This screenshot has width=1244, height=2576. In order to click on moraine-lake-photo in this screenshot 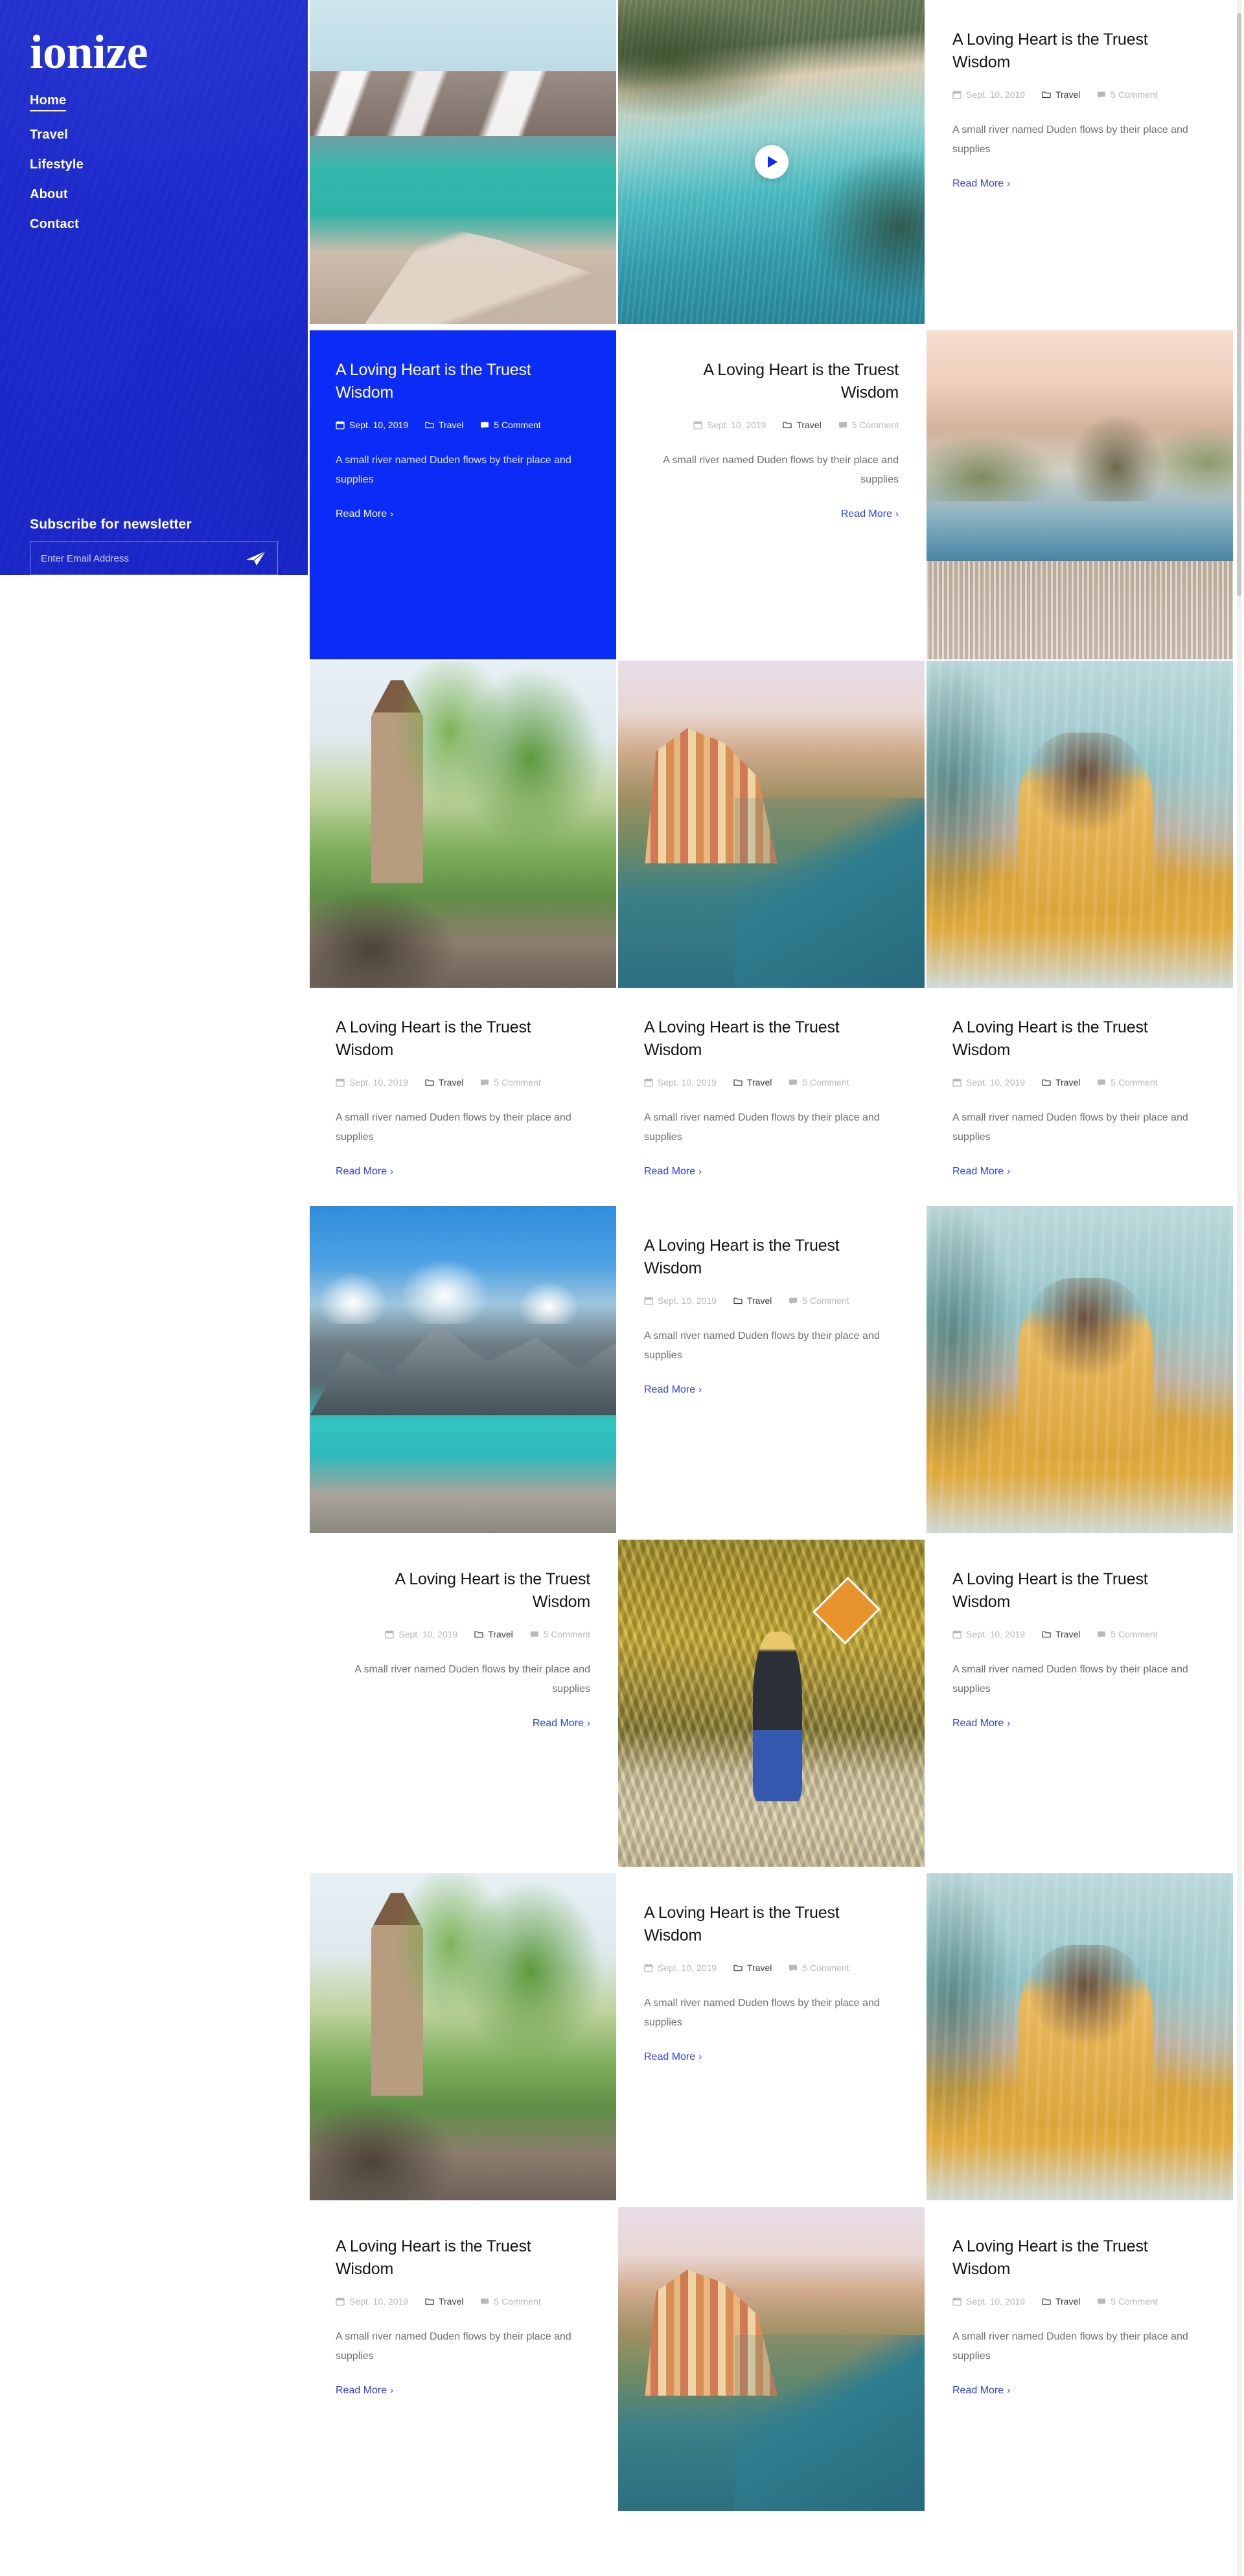, I will do `click(463, 162)`.